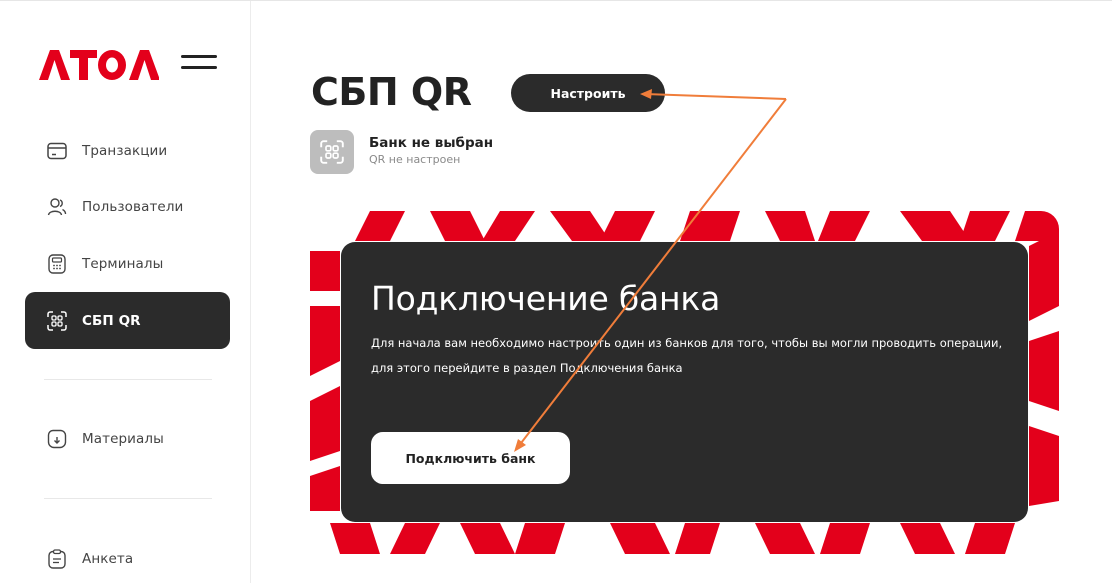  I want to click on sidebar-item-questionnaire: Анкета, so click(127, 556).